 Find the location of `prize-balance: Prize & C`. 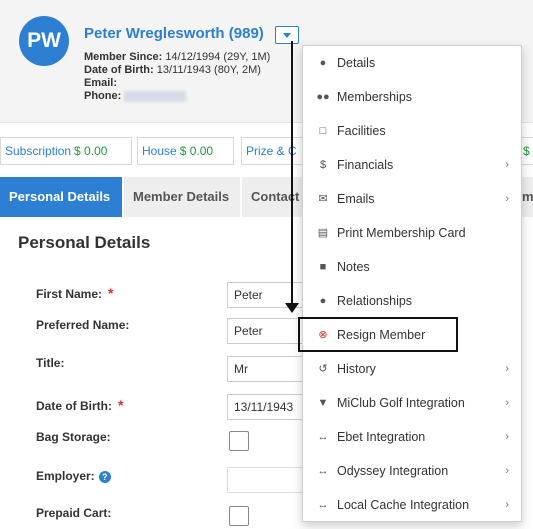

prize-balance: Prize & C is located at coordinates (272, 151).